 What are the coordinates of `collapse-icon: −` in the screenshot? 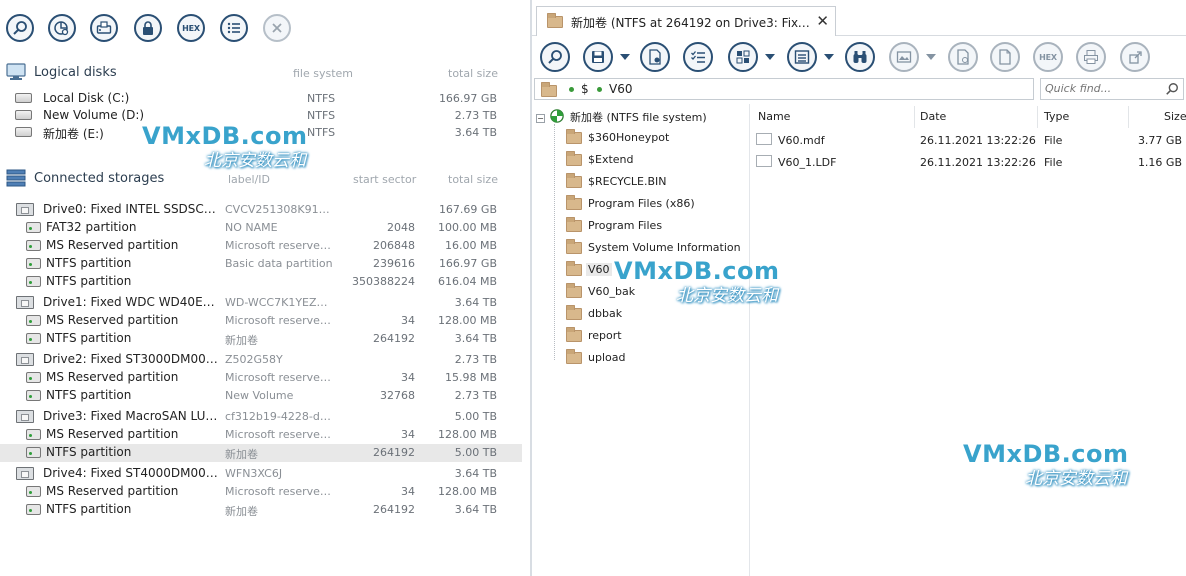 It's located at (540, 118).